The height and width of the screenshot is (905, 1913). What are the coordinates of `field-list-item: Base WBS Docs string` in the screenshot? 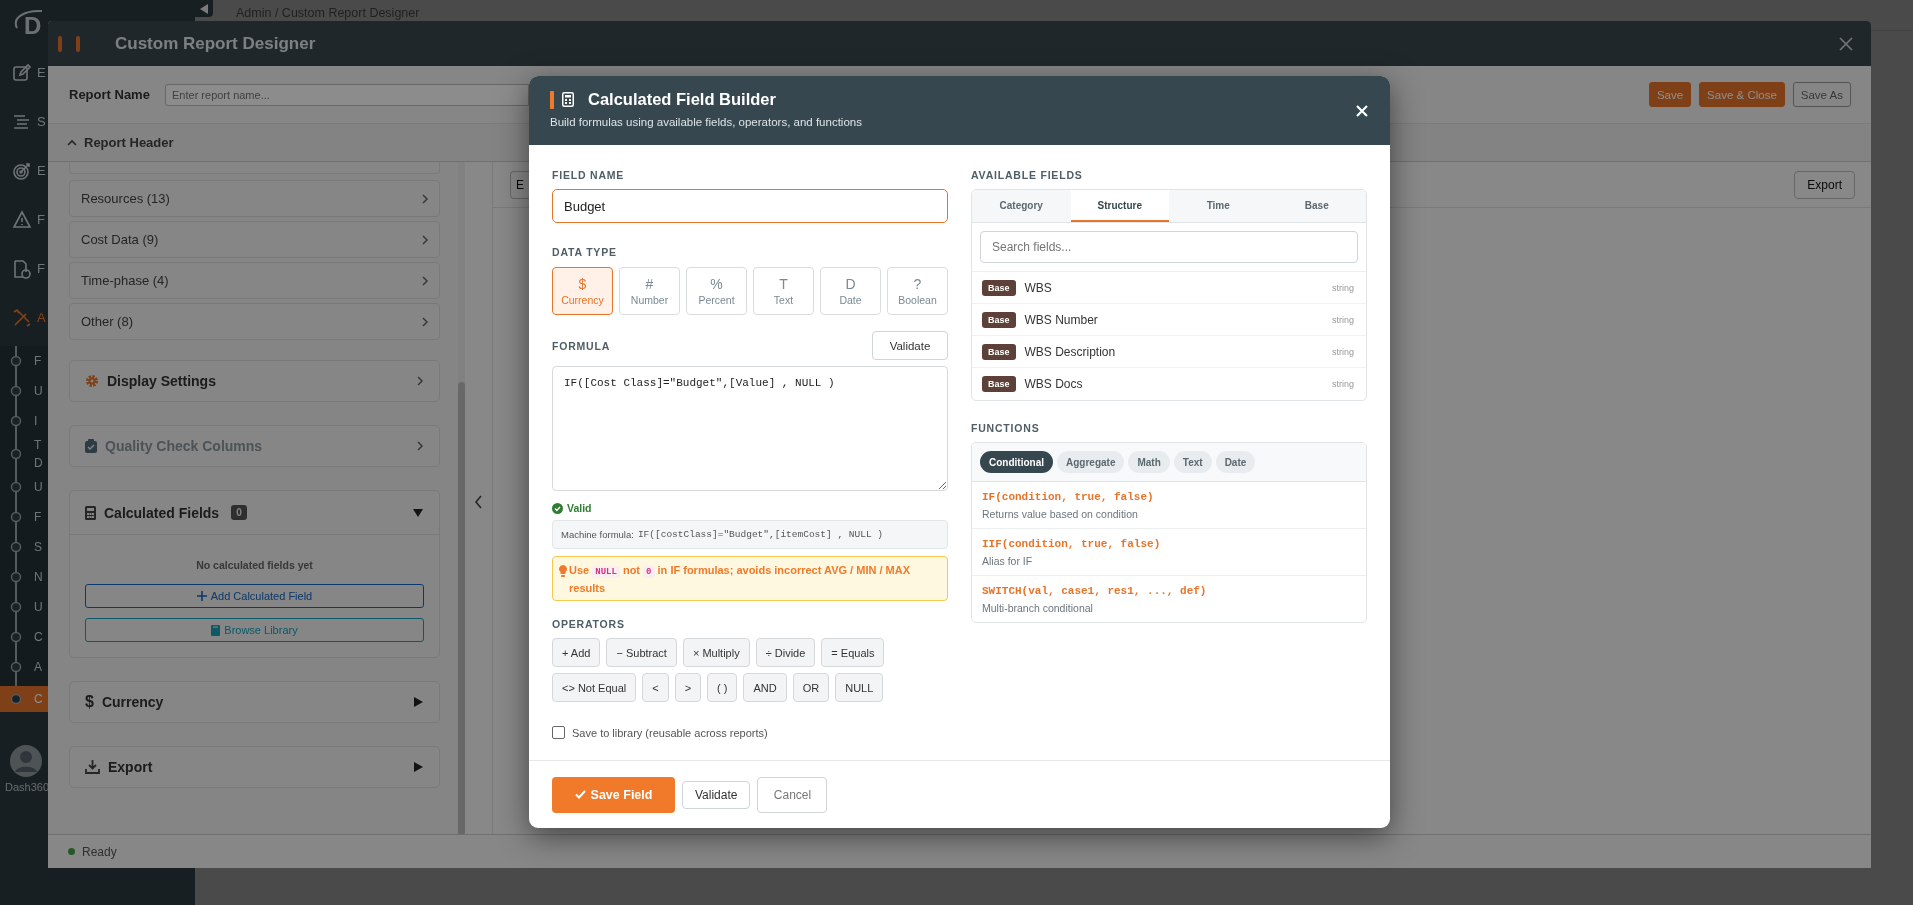 It's located at (1169, 384).